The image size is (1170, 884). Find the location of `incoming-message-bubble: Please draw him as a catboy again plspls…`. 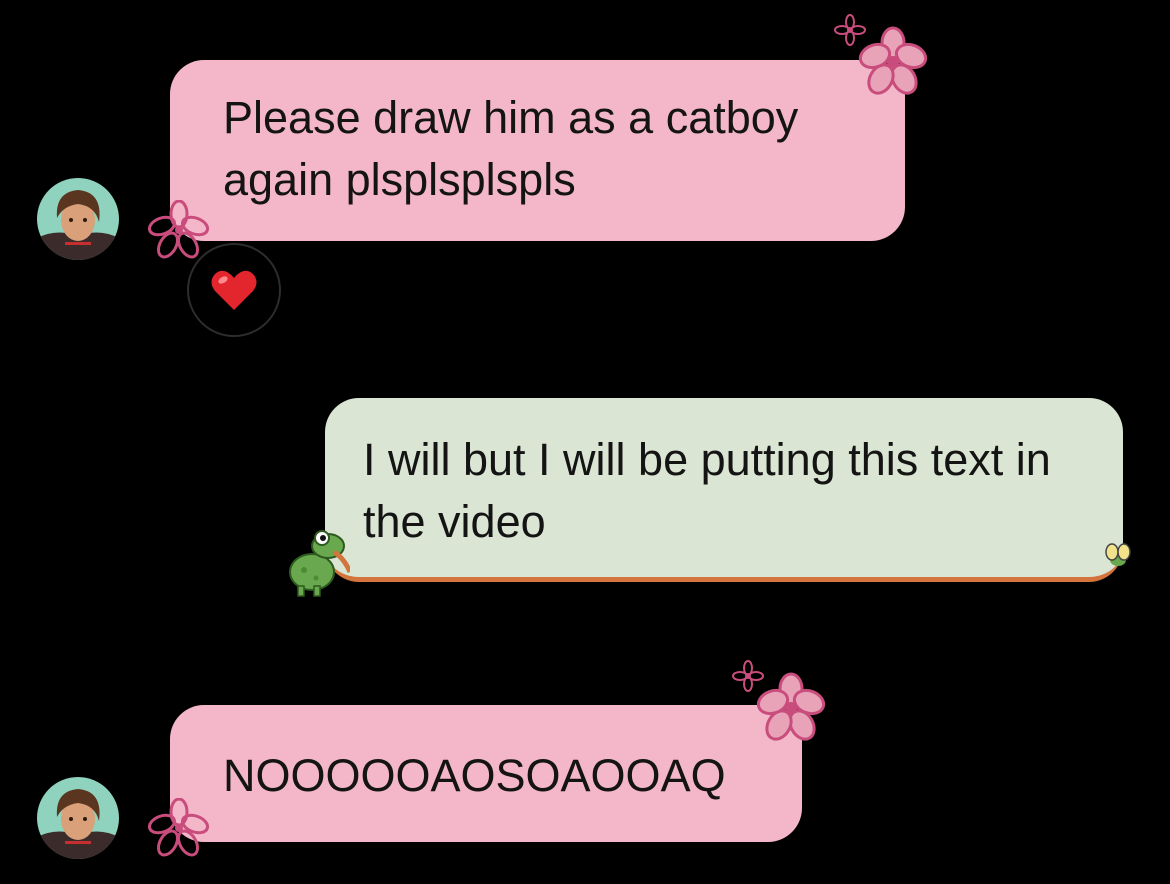

incoming-message-bubble: Please draw him as a catboy again plspls… is located at coordinates (537, 150).